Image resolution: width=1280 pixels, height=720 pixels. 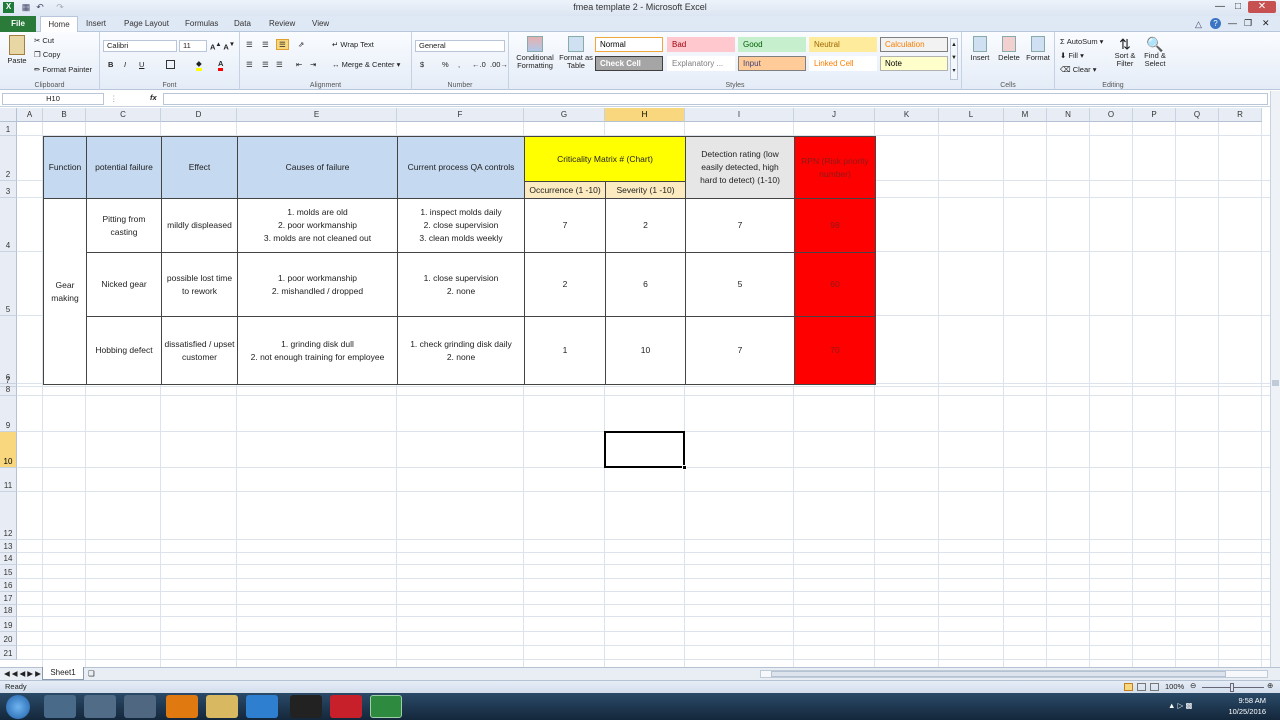 I want to click on column-header-l: L, so click(x=971, y=115).